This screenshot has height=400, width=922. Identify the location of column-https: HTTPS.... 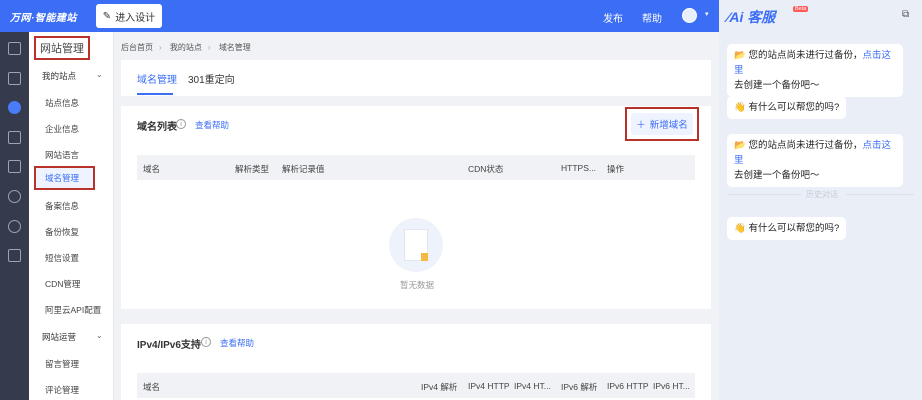
(578, 168).